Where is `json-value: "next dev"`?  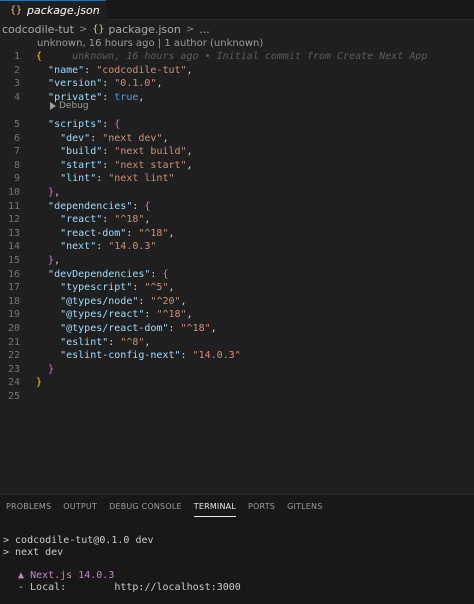 json-value: "next dev" is located at coordinates (132, 138).